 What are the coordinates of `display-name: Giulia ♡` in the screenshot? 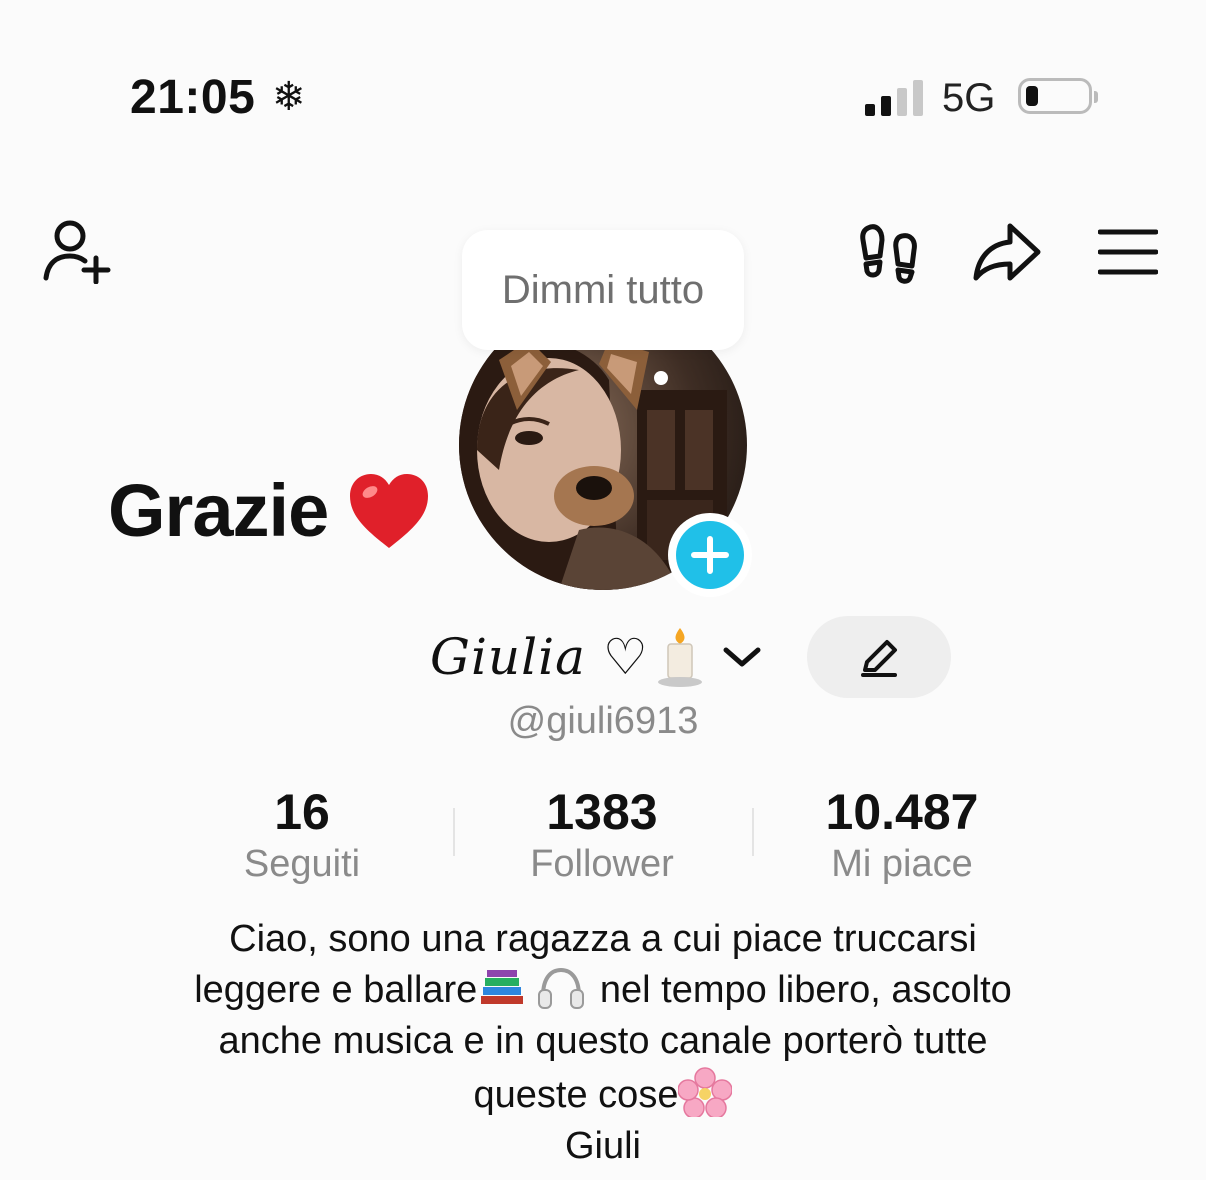 It's located at (539, 657).